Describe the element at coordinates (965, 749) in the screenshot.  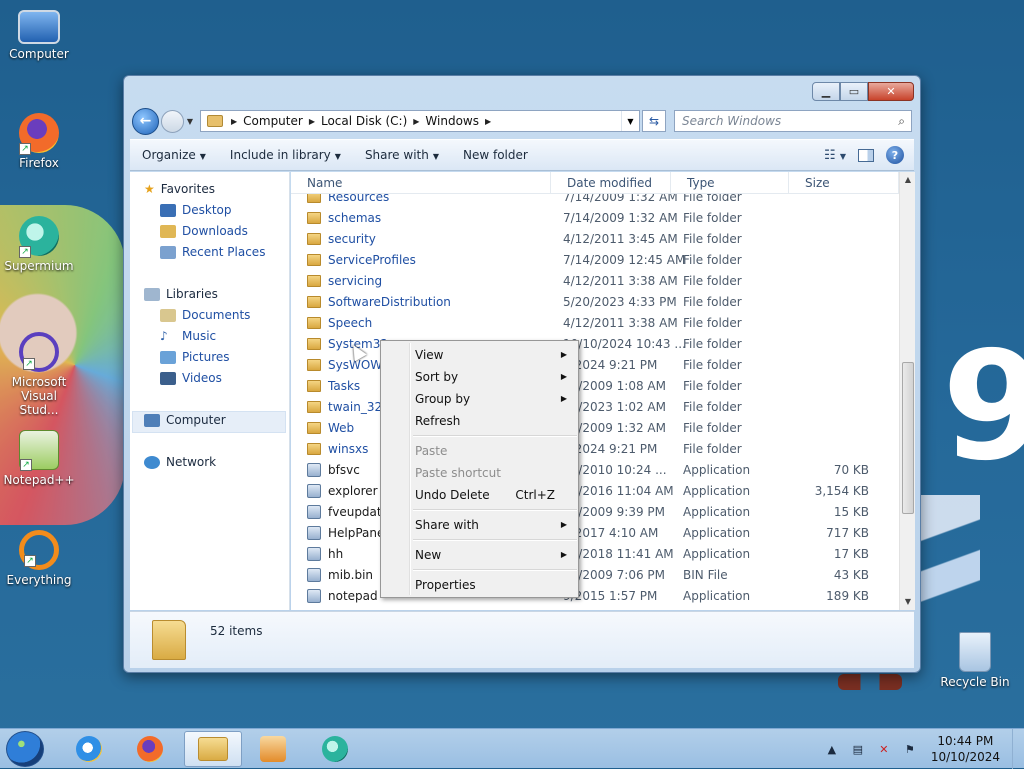
I see `clock: 10:44 PM 10/10/2024` at that location.